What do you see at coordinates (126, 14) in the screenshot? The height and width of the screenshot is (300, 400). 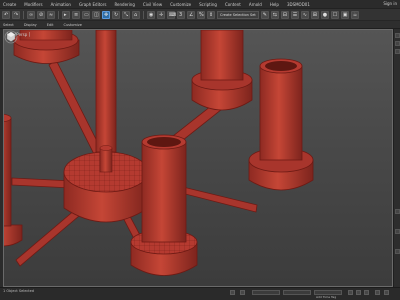 I see `select-and-scale-icon: ⤡` at bounding box center [126, 14].